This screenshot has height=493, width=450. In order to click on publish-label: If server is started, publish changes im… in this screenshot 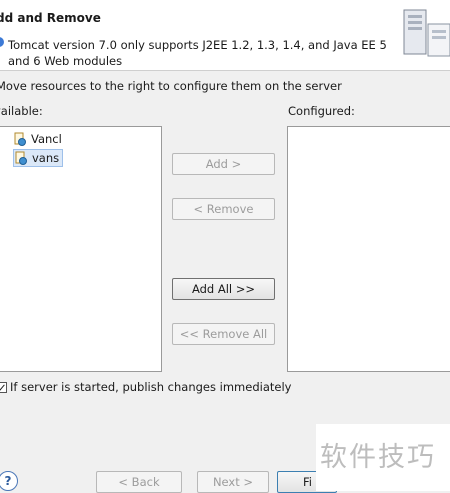, I will do `click(151, 387)`.